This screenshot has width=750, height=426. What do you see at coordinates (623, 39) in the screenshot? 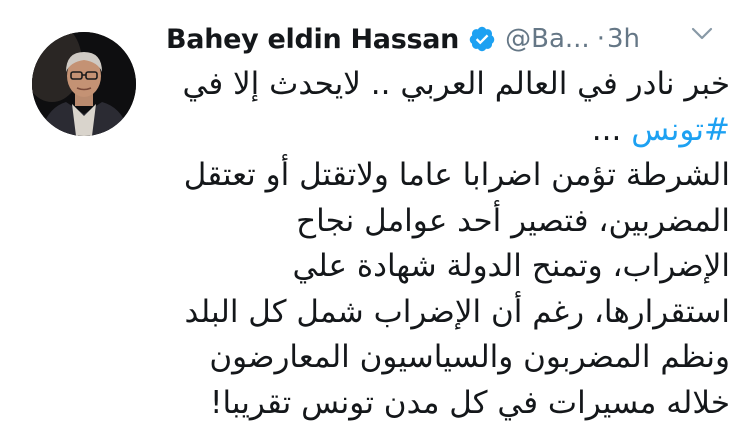
I see `timestamp: 3h` at bounding box center [623, 39].